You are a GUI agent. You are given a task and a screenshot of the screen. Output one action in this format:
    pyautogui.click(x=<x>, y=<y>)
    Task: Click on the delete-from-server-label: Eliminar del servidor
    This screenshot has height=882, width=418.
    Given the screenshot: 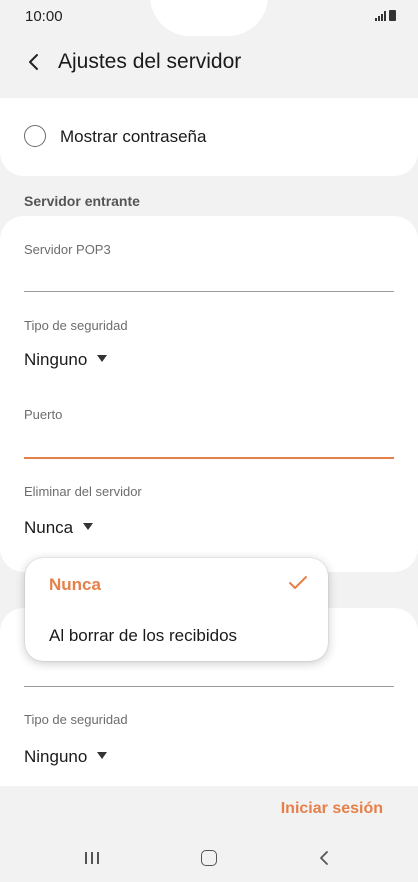 What is the action you would take?
    pyautogui.click(x=83, y=491)
    